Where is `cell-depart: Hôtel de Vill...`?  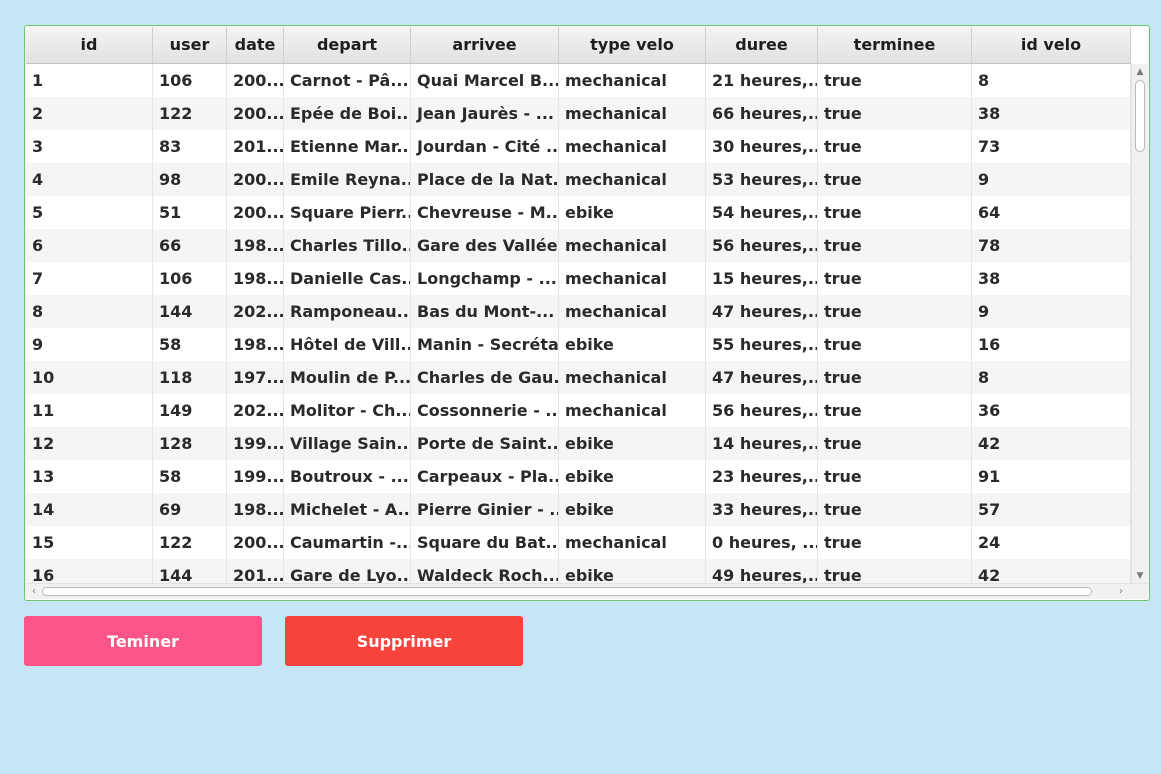 cell-depart: Hôtel de Vill... is located at coordinates (347, 344).